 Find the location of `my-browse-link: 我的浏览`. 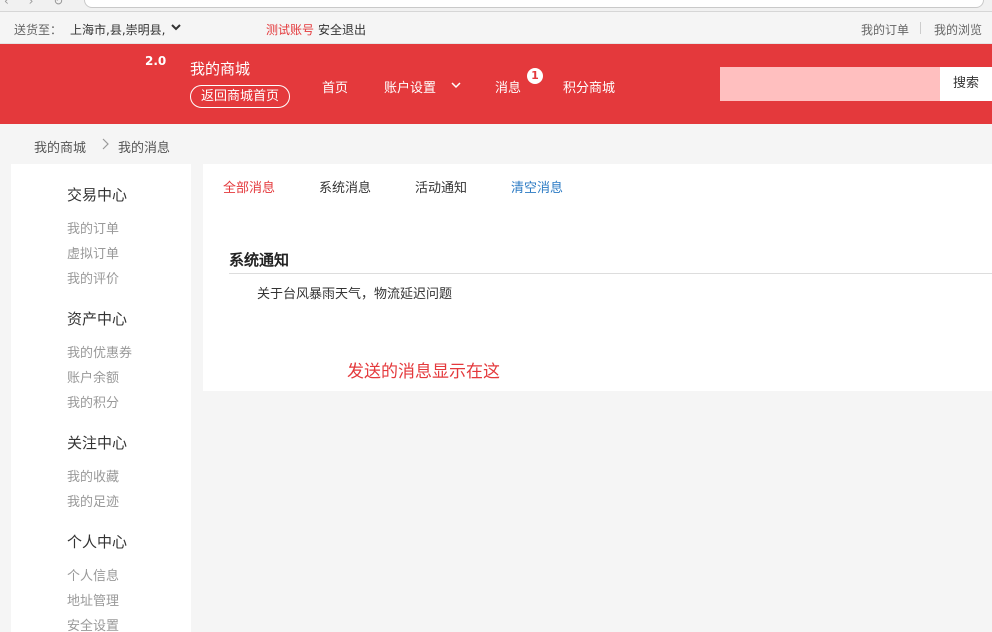

my-browse-link: 我的浏览 is located at coordinates (958, 29).